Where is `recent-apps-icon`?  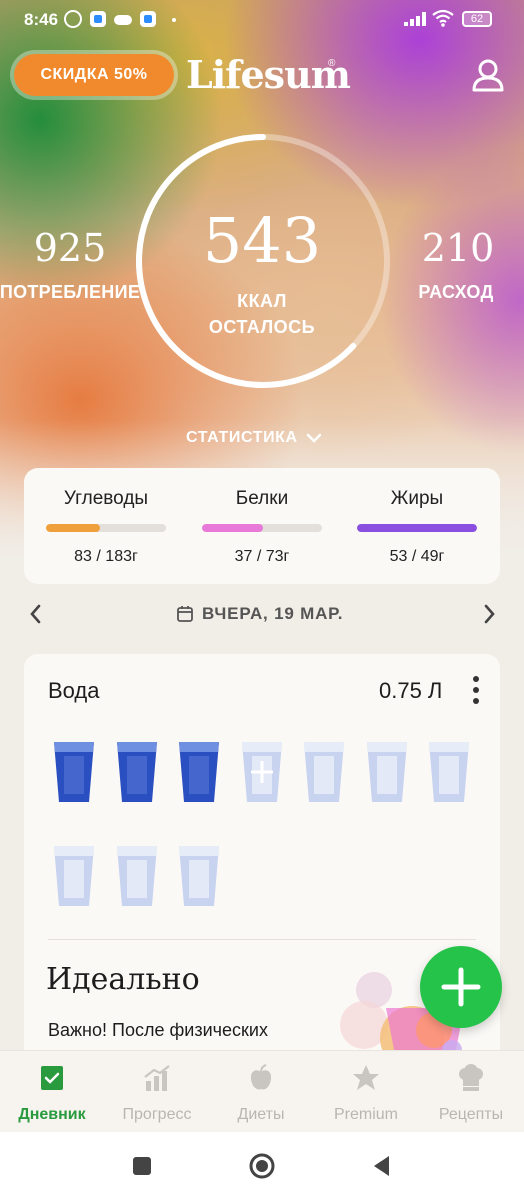
recent-apps-icon is located at coordinates (142, 1166).